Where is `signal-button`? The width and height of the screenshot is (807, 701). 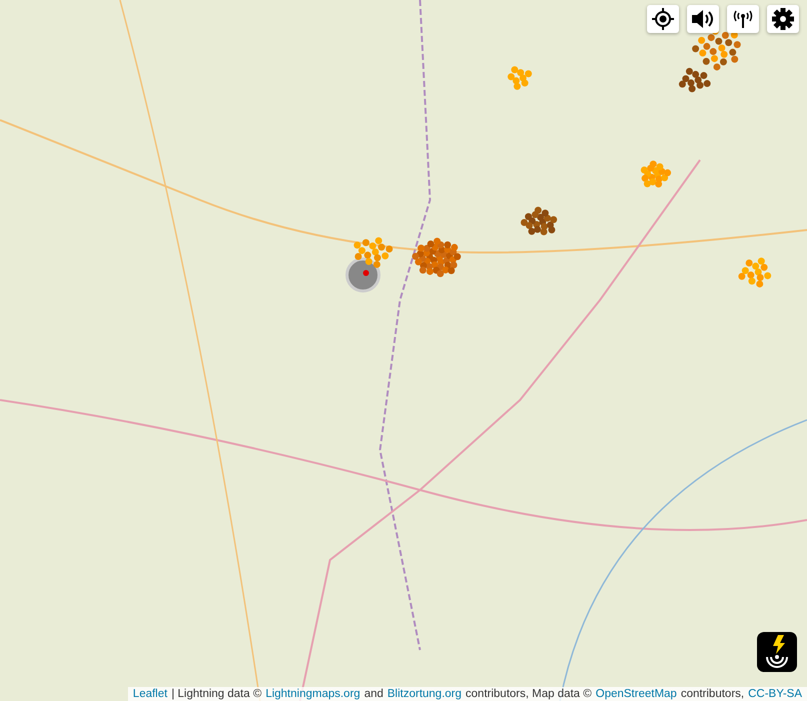 signal-button is located at coordinates (743, 19).